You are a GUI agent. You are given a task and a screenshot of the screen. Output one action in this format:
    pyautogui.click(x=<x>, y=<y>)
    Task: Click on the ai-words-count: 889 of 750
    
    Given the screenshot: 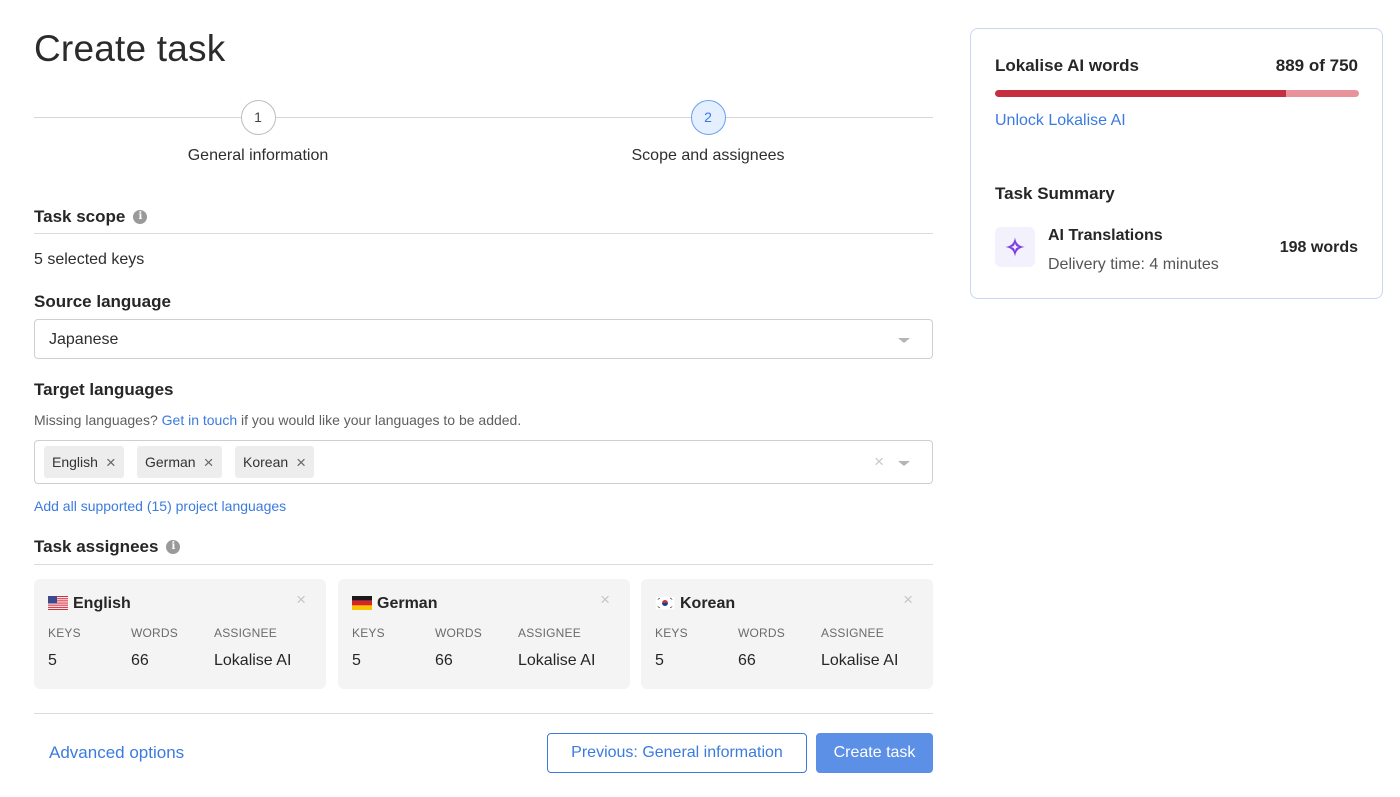 What is the action you would take?
    pyautogui.click(x=1316, y=65)
    